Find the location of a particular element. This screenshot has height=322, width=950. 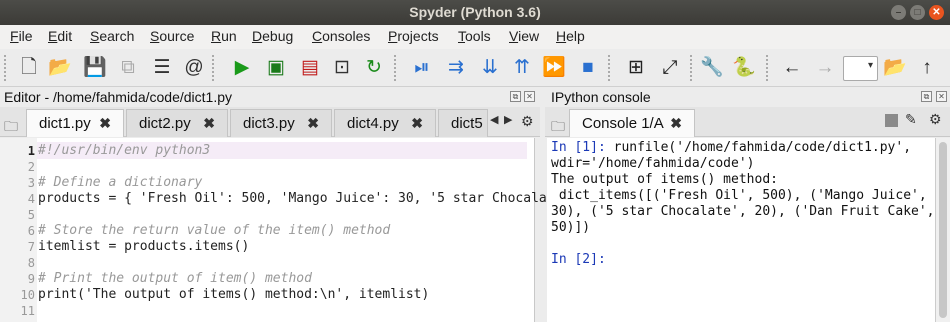

stop-console-icon is located at coordinates (891, 120).